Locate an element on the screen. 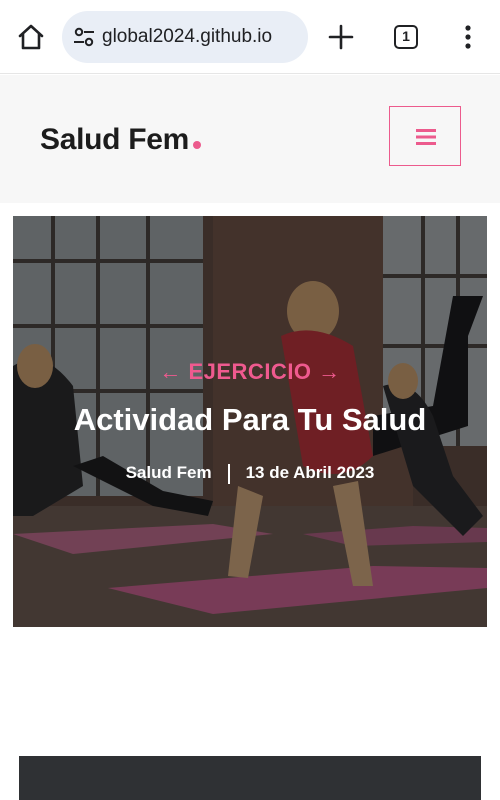  article-meta: Salud Fem 13 de Abril 2023 is located at coordinates (250, 473).